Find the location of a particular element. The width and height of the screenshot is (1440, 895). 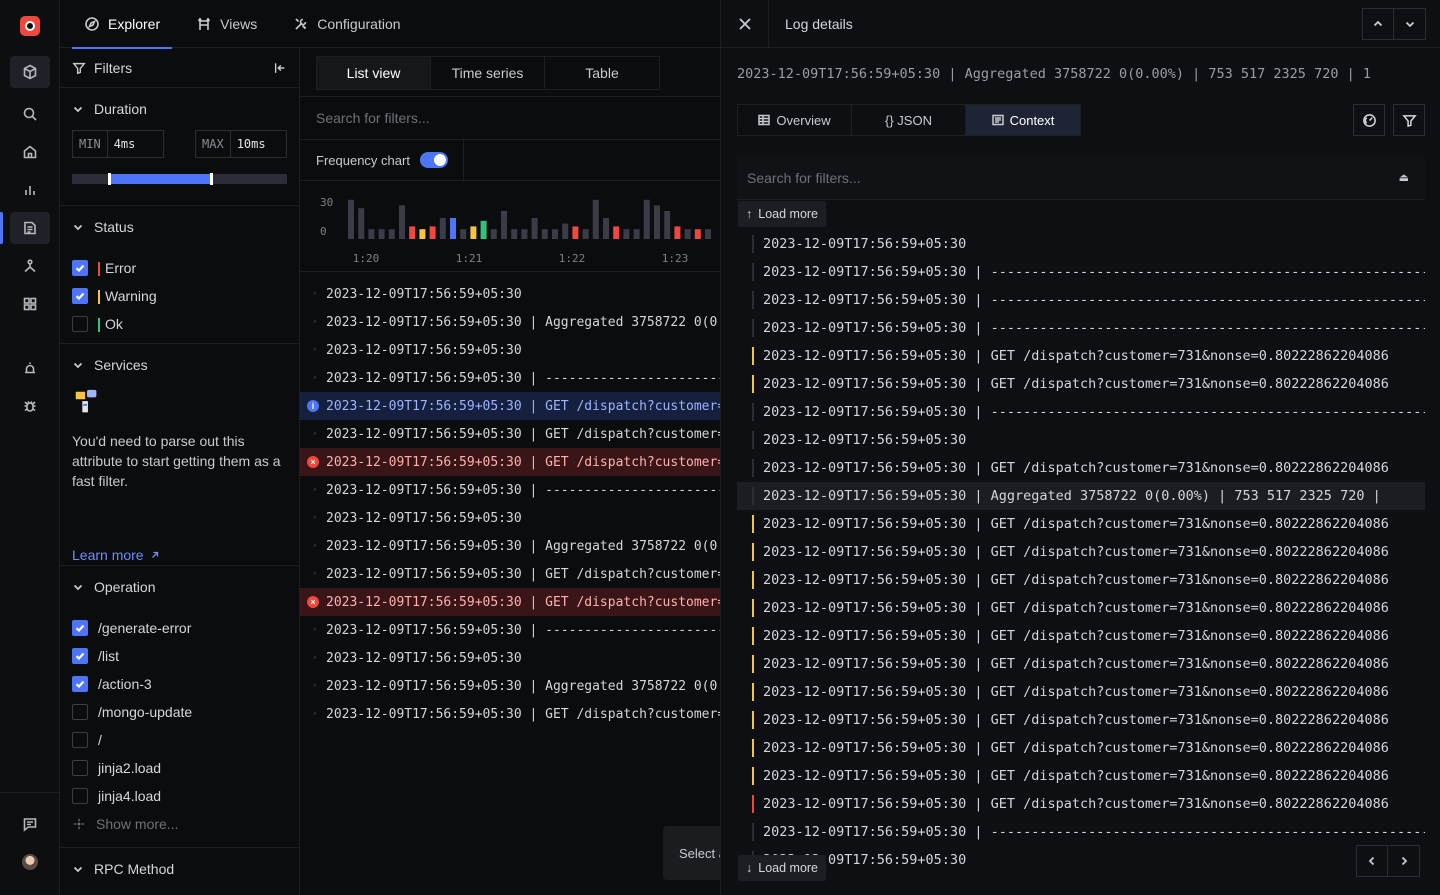

rpc-method-toggle: RPC Method is located at coordinates (179, 869).